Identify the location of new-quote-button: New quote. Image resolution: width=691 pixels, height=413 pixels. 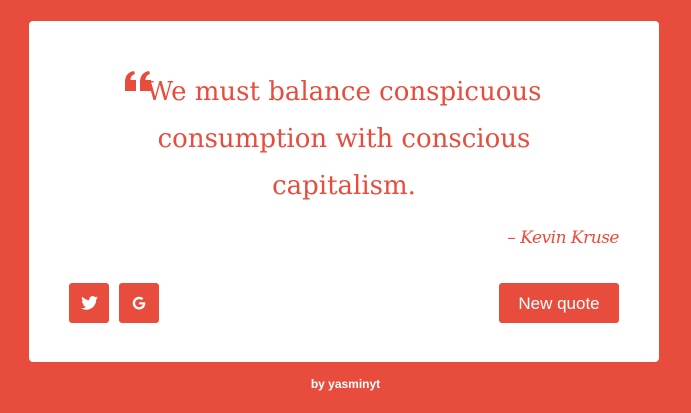
(559, 303).